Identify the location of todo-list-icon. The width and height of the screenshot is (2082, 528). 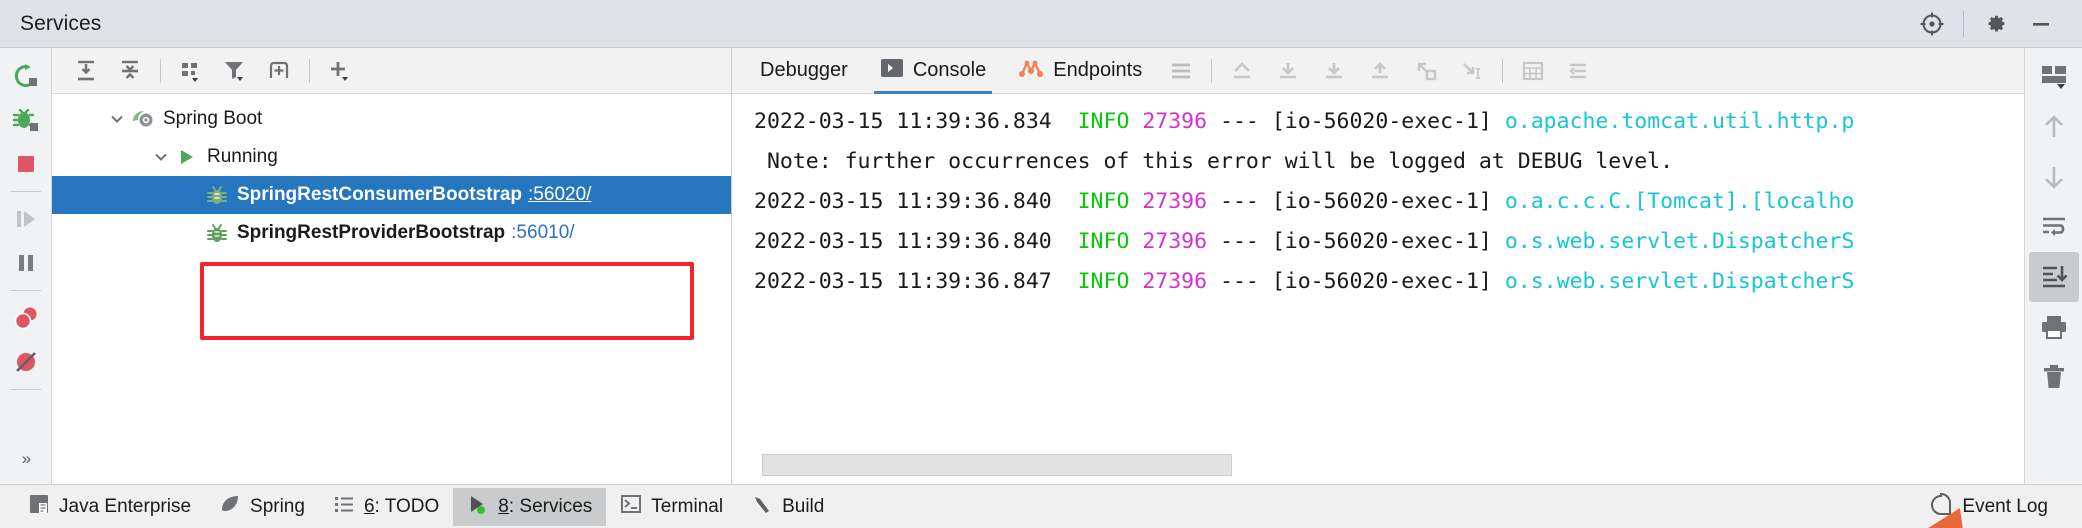
(344, 507).